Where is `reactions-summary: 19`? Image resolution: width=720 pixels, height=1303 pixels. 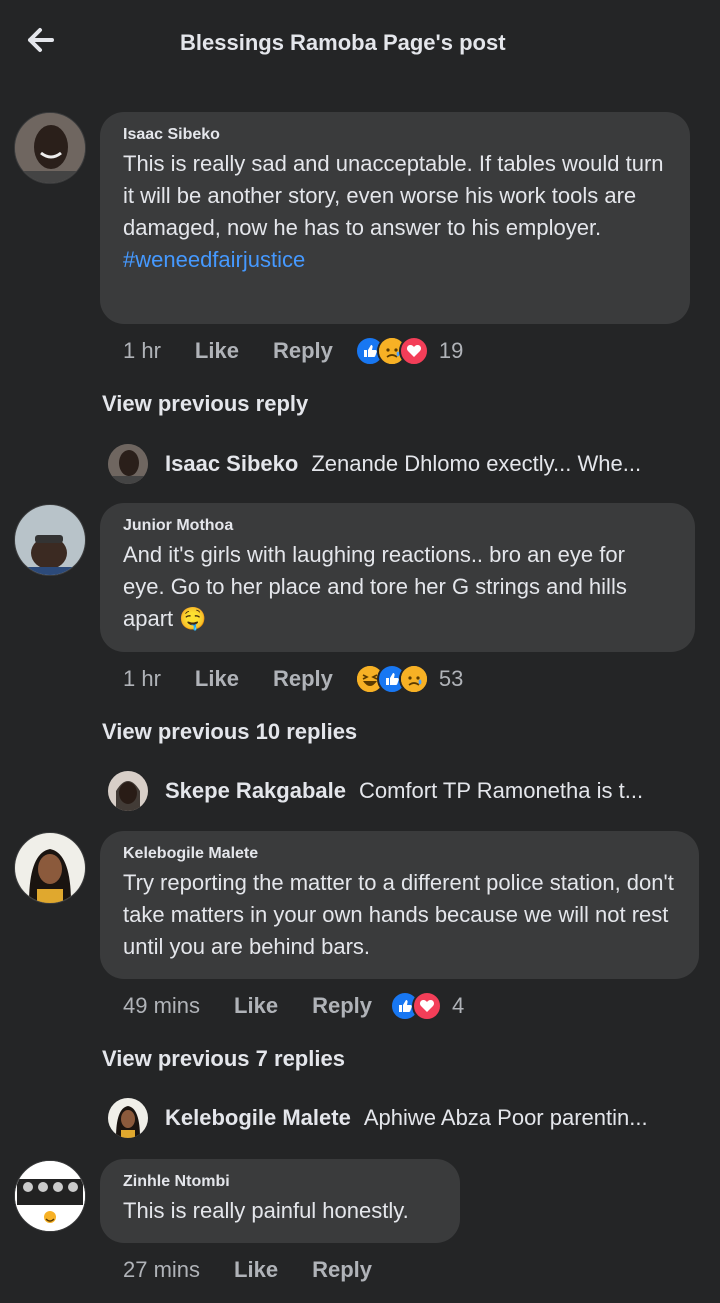 reactions-summary: 19 is located at coordinates (409, 351).